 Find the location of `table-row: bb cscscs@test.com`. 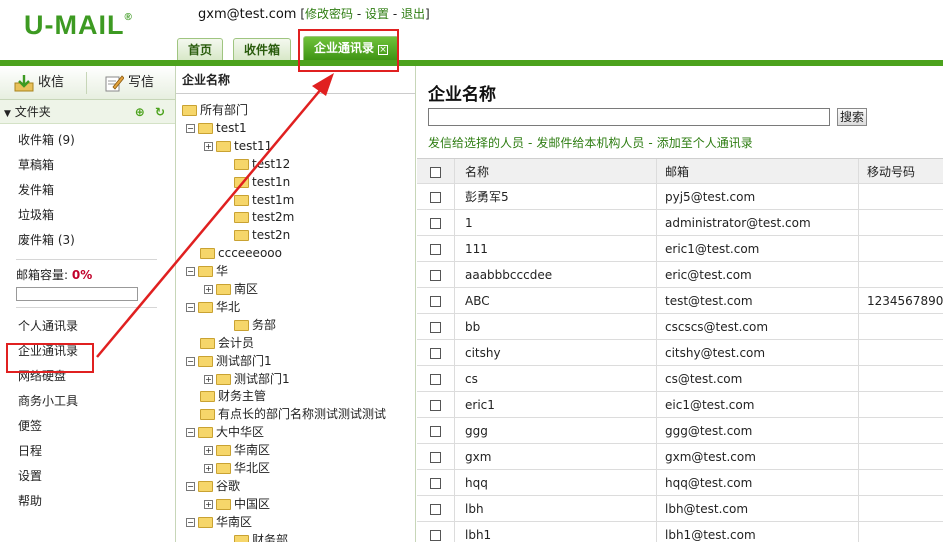

table-row: bb cscscs@test.com is located at coordinates (680, 327).